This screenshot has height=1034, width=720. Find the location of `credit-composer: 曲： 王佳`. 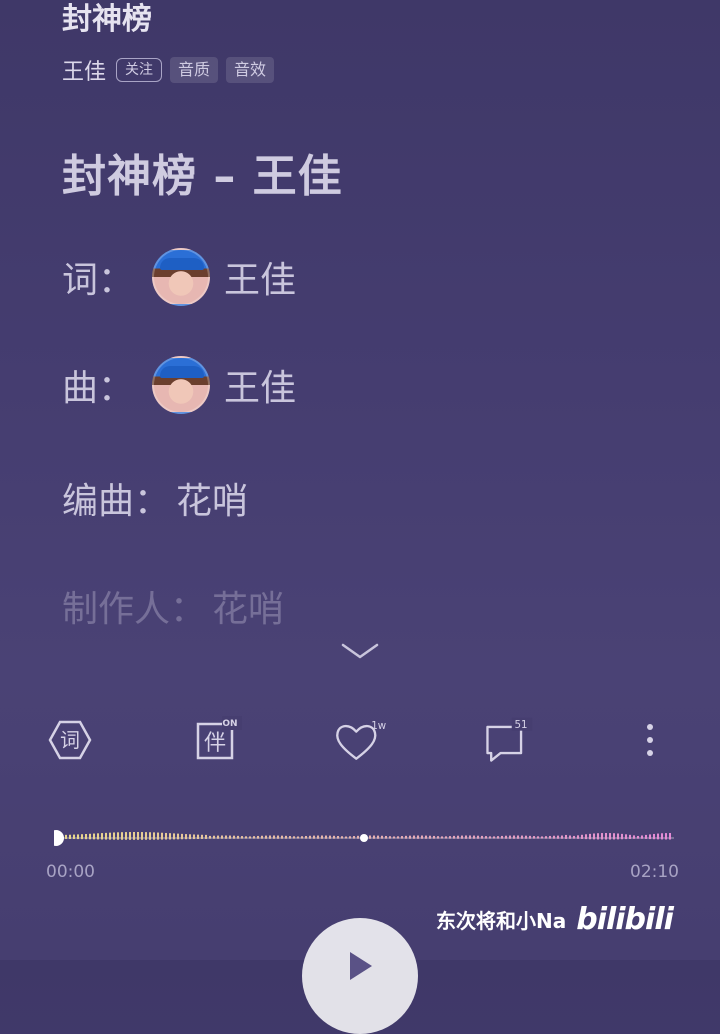

credit-composer: 曲： 王佳 is located at coordinates (179, 385).